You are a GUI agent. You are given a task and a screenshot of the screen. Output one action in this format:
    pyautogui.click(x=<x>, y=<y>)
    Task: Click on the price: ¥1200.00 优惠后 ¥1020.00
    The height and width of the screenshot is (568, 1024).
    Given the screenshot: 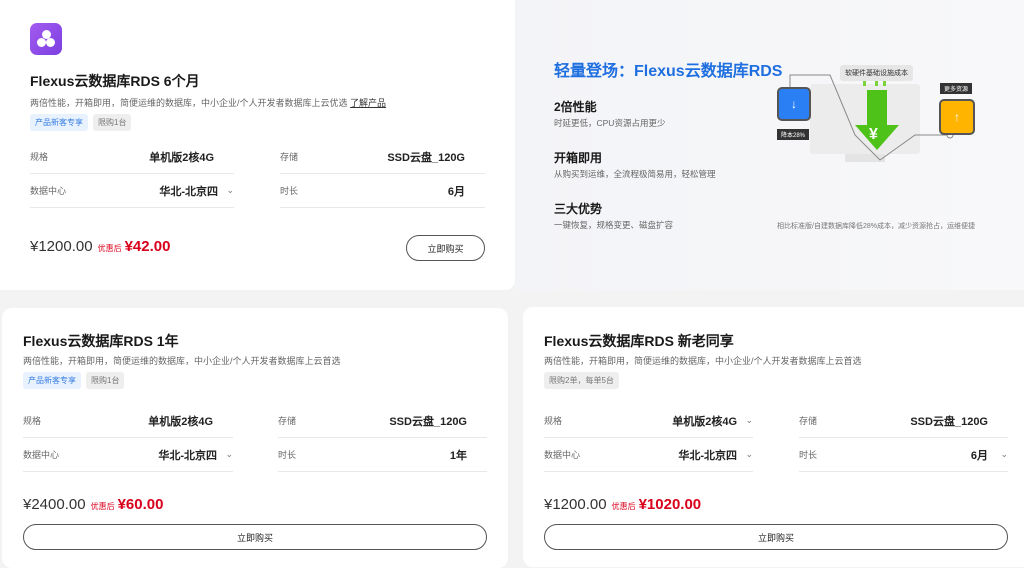 What is the action you would take?
    pyautogui.click(x=623, y=504)
    